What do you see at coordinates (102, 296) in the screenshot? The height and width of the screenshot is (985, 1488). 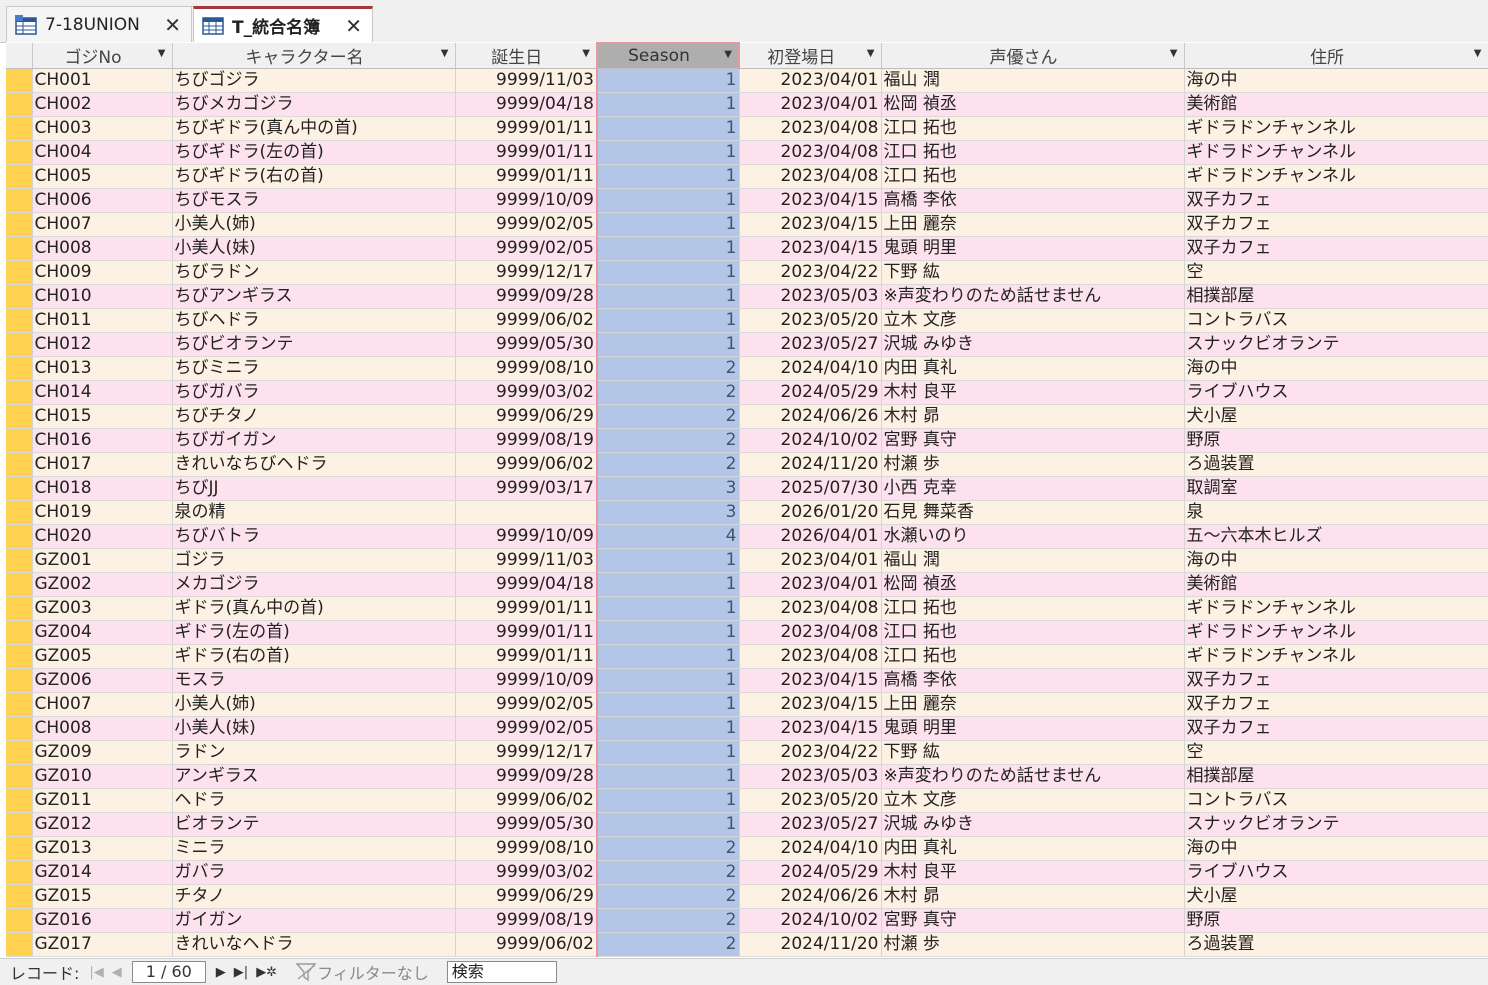 I see `cell-gojino: CH010` at bounding box center [102, 296].